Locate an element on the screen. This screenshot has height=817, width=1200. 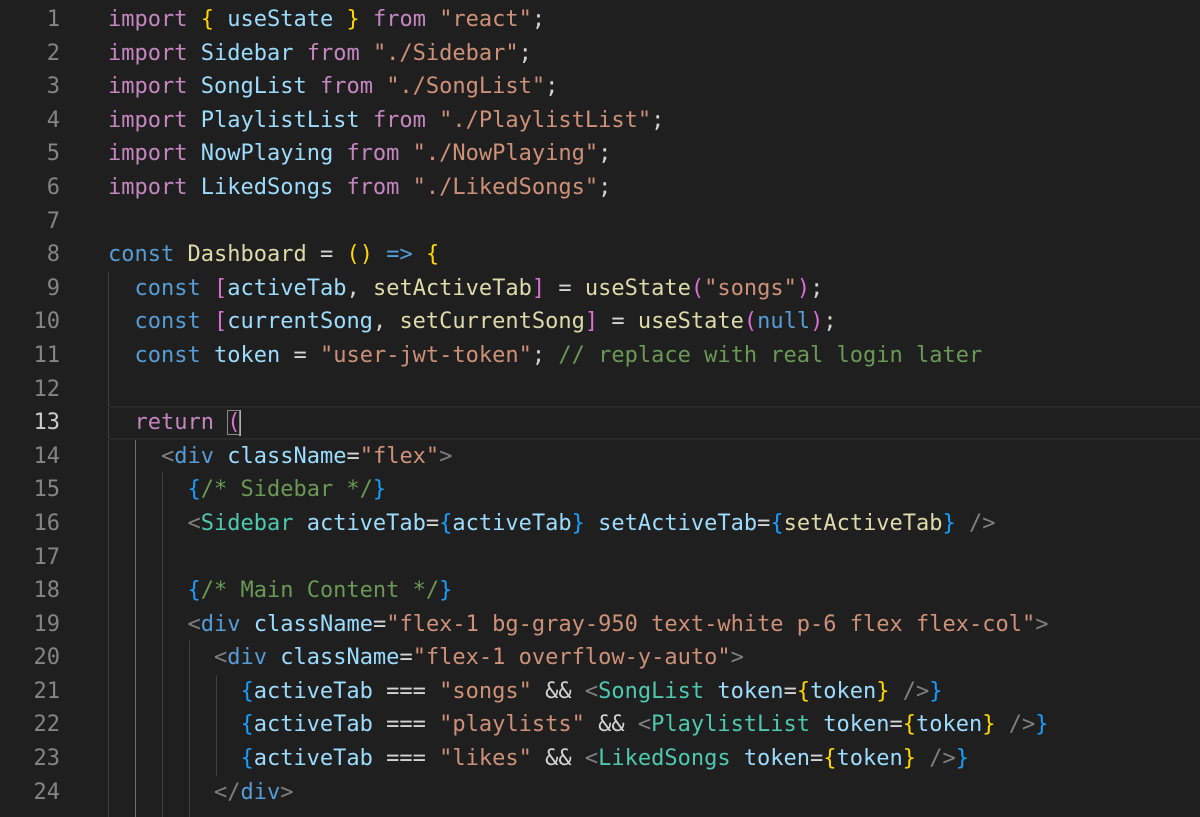
keyword: import is located at coordinates (148, 154).